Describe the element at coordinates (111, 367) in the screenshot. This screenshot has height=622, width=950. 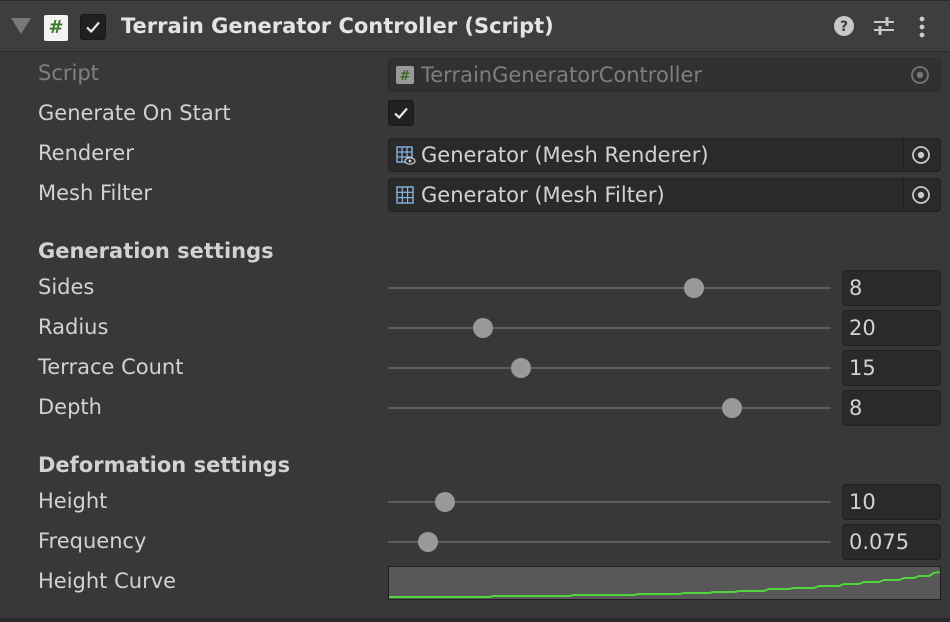
I see `terrace-count-label: Terrace Count` at that location.